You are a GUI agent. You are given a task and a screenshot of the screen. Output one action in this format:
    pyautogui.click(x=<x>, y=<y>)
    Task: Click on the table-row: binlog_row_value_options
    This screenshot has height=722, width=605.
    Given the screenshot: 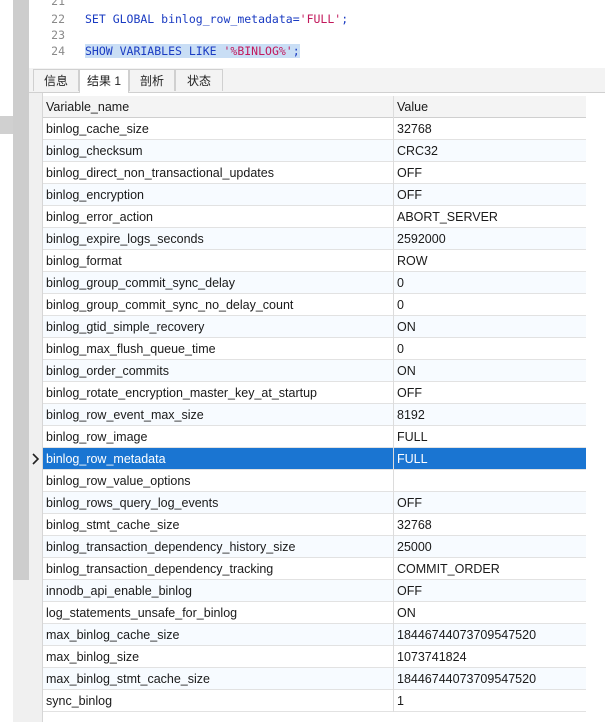 What is the action you would take?
    pyautogui.click(x=314, y=481)
    